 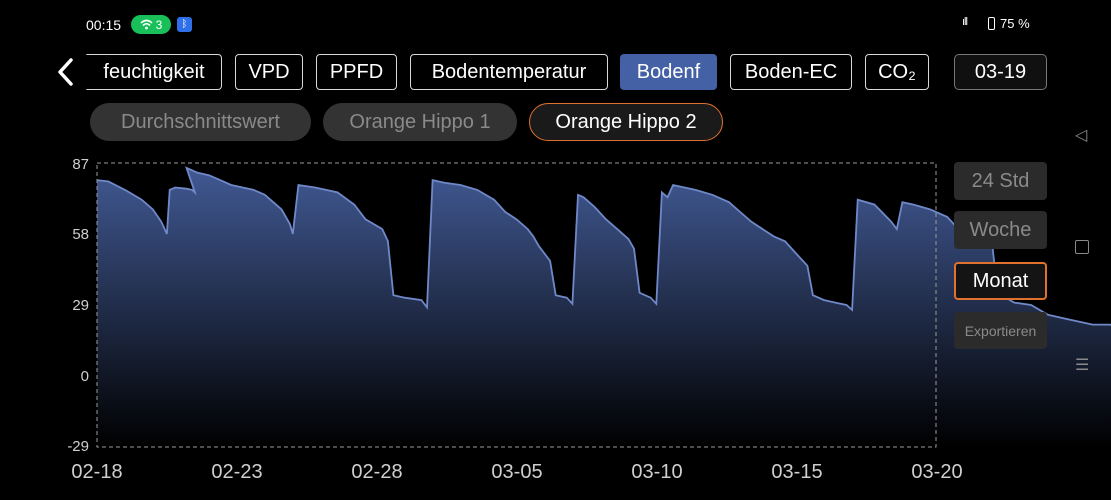 What do you see at coordinates (97, 472) in the screenshot?
I see `x-tick-label: 02-18` at bounding box center [97, 472].